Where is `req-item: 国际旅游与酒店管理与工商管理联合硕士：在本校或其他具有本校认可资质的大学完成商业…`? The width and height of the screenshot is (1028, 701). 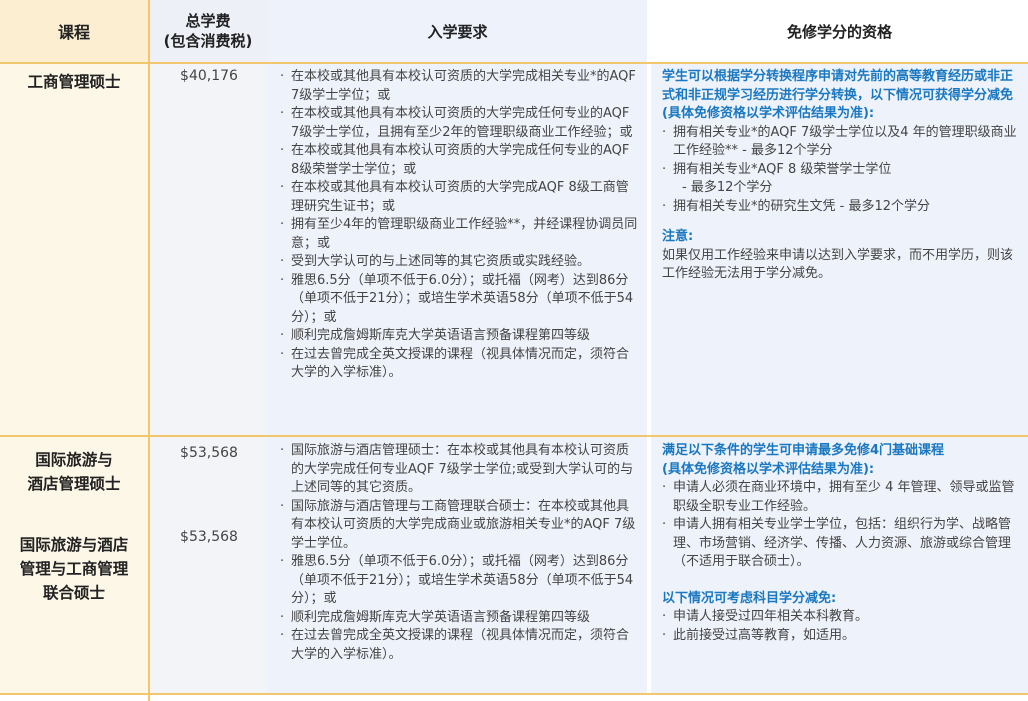
req-item: 国际旅游与酒店管理与工商管理联合硕士：在本校或其他具有本校认可资质的大学完成商业… is located at coordinates (460, 526).